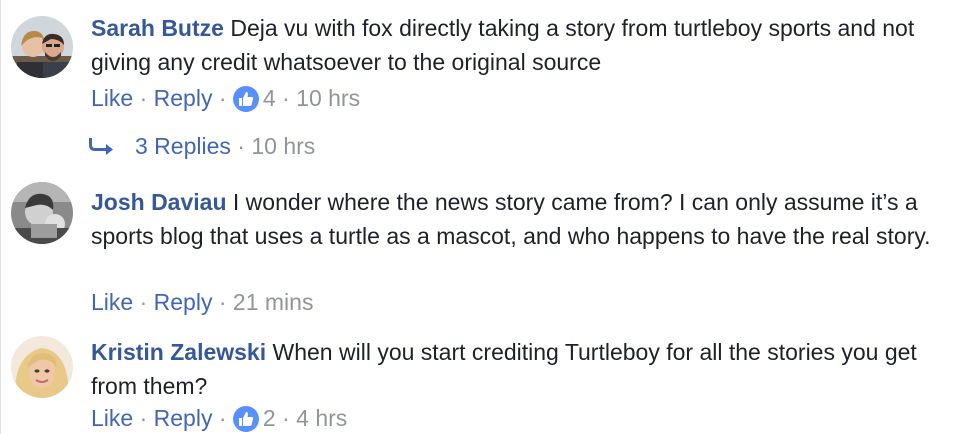 The width and height of the screenshot is (962, 434). What do you see at coordinates (269, 418) in the screenshot?
I see `reaction-count: 2` at bounding box center [269, 418].